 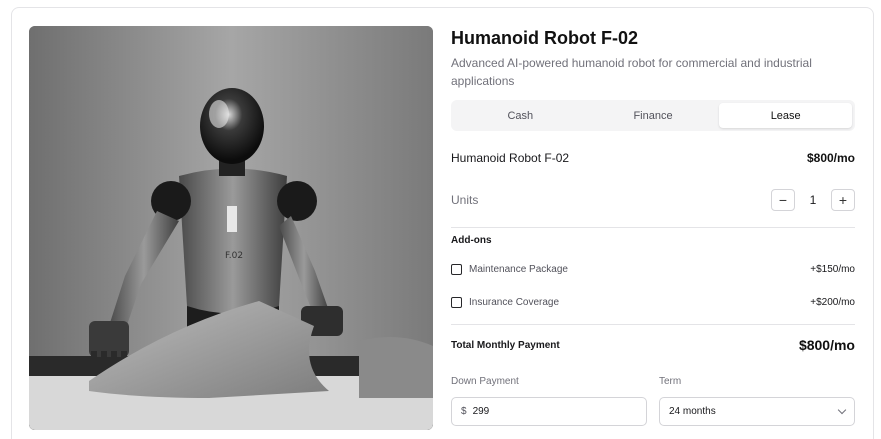 I want to click on total-row: Total Monthly Payment $800/mo, so click(x=653, y=345).